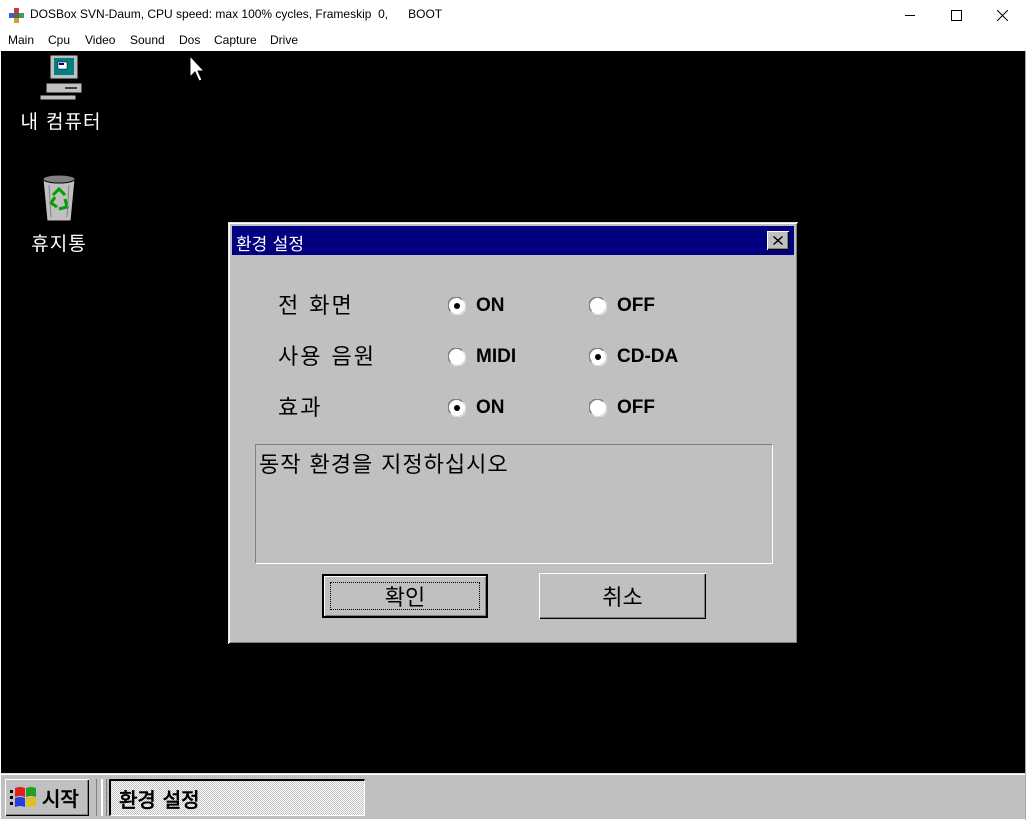 The width and height of the screenshot is (1026, 820). I want to click on desktop-icon-recycle-bin: 휴지통, so click(59, 214).